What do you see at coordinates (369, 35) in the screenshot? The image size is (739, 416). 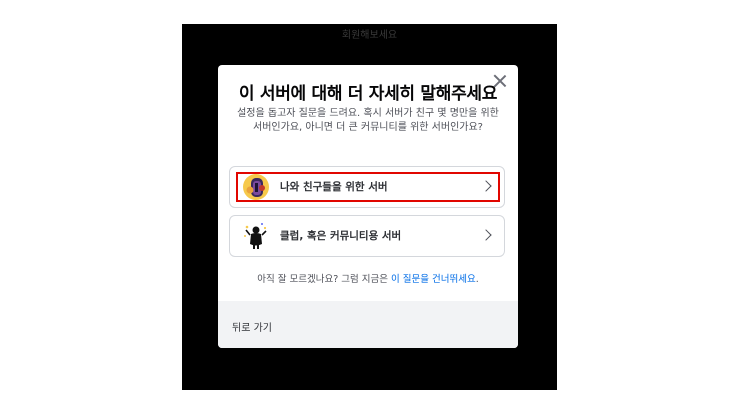 I see `background-page-title: 회원해보세요` at bounding box center [369, 35].